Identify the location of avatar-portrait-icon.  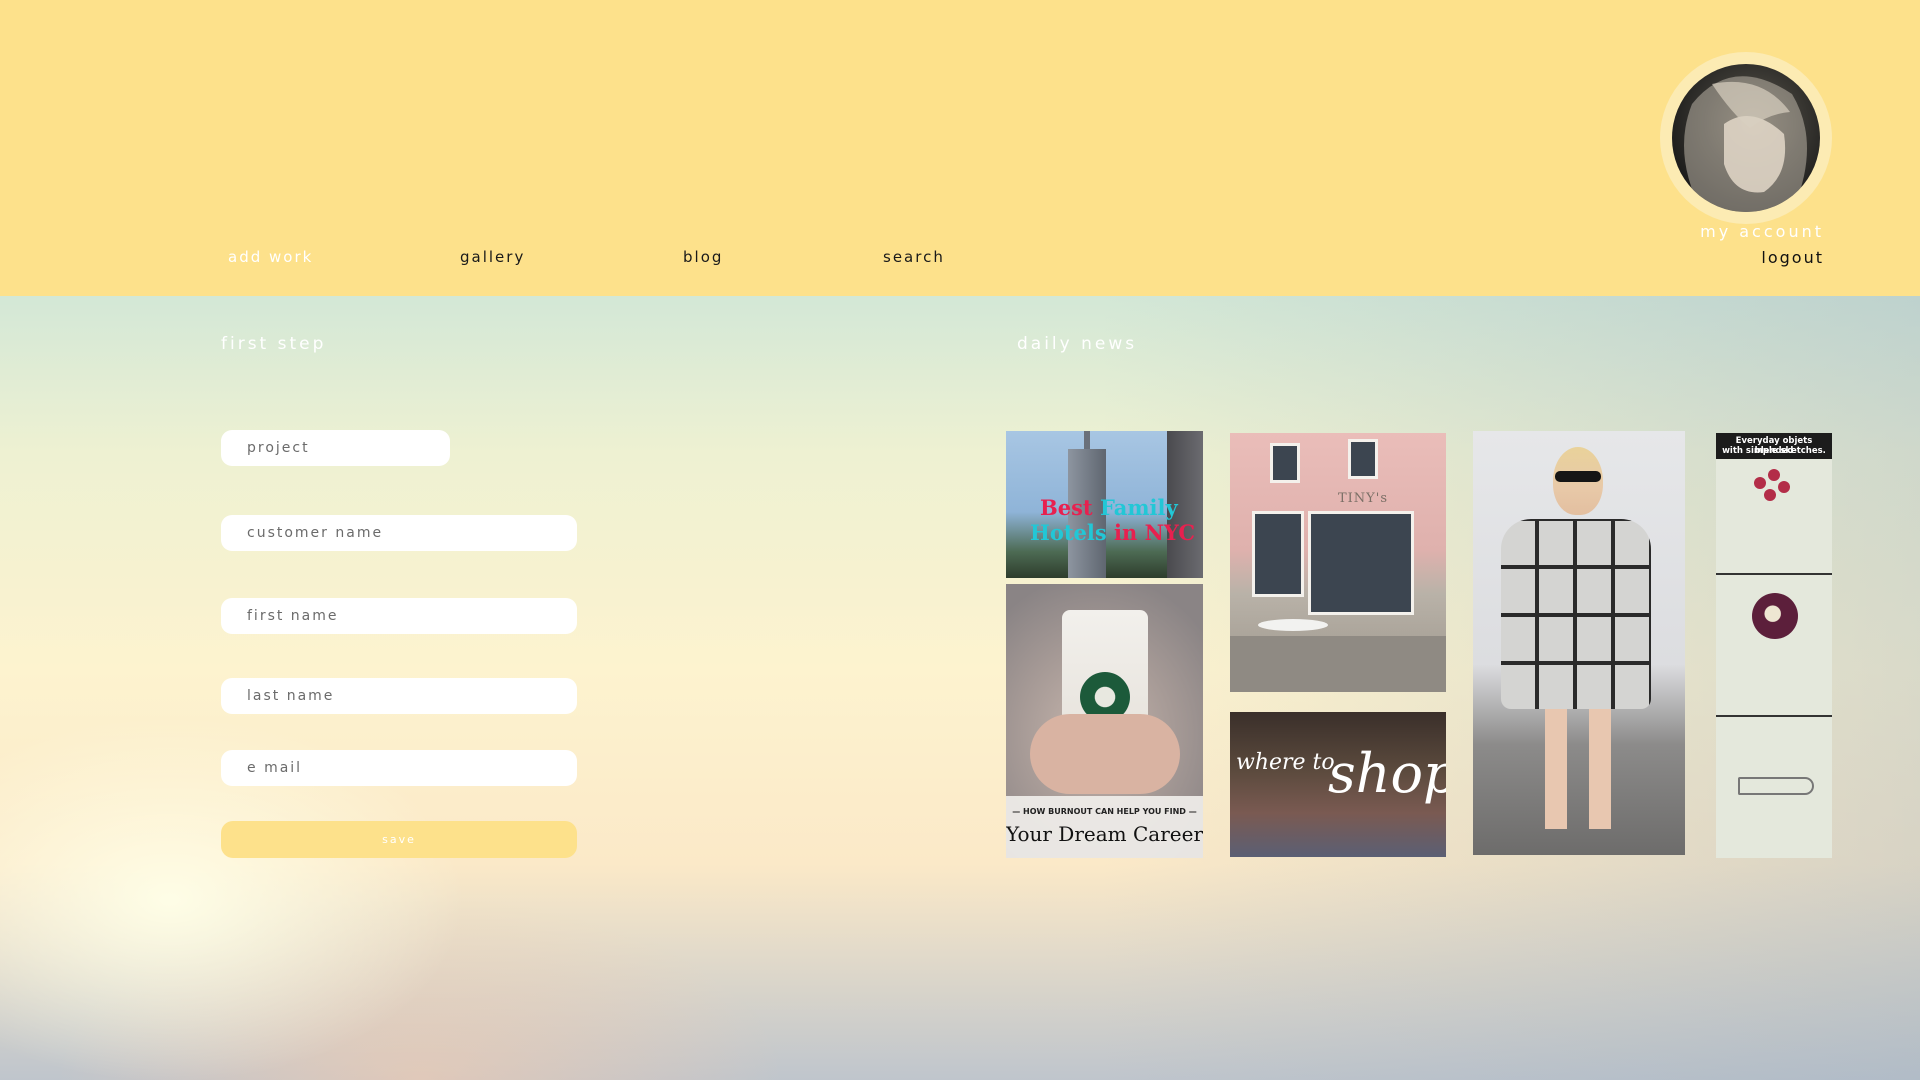
(1745, 144).